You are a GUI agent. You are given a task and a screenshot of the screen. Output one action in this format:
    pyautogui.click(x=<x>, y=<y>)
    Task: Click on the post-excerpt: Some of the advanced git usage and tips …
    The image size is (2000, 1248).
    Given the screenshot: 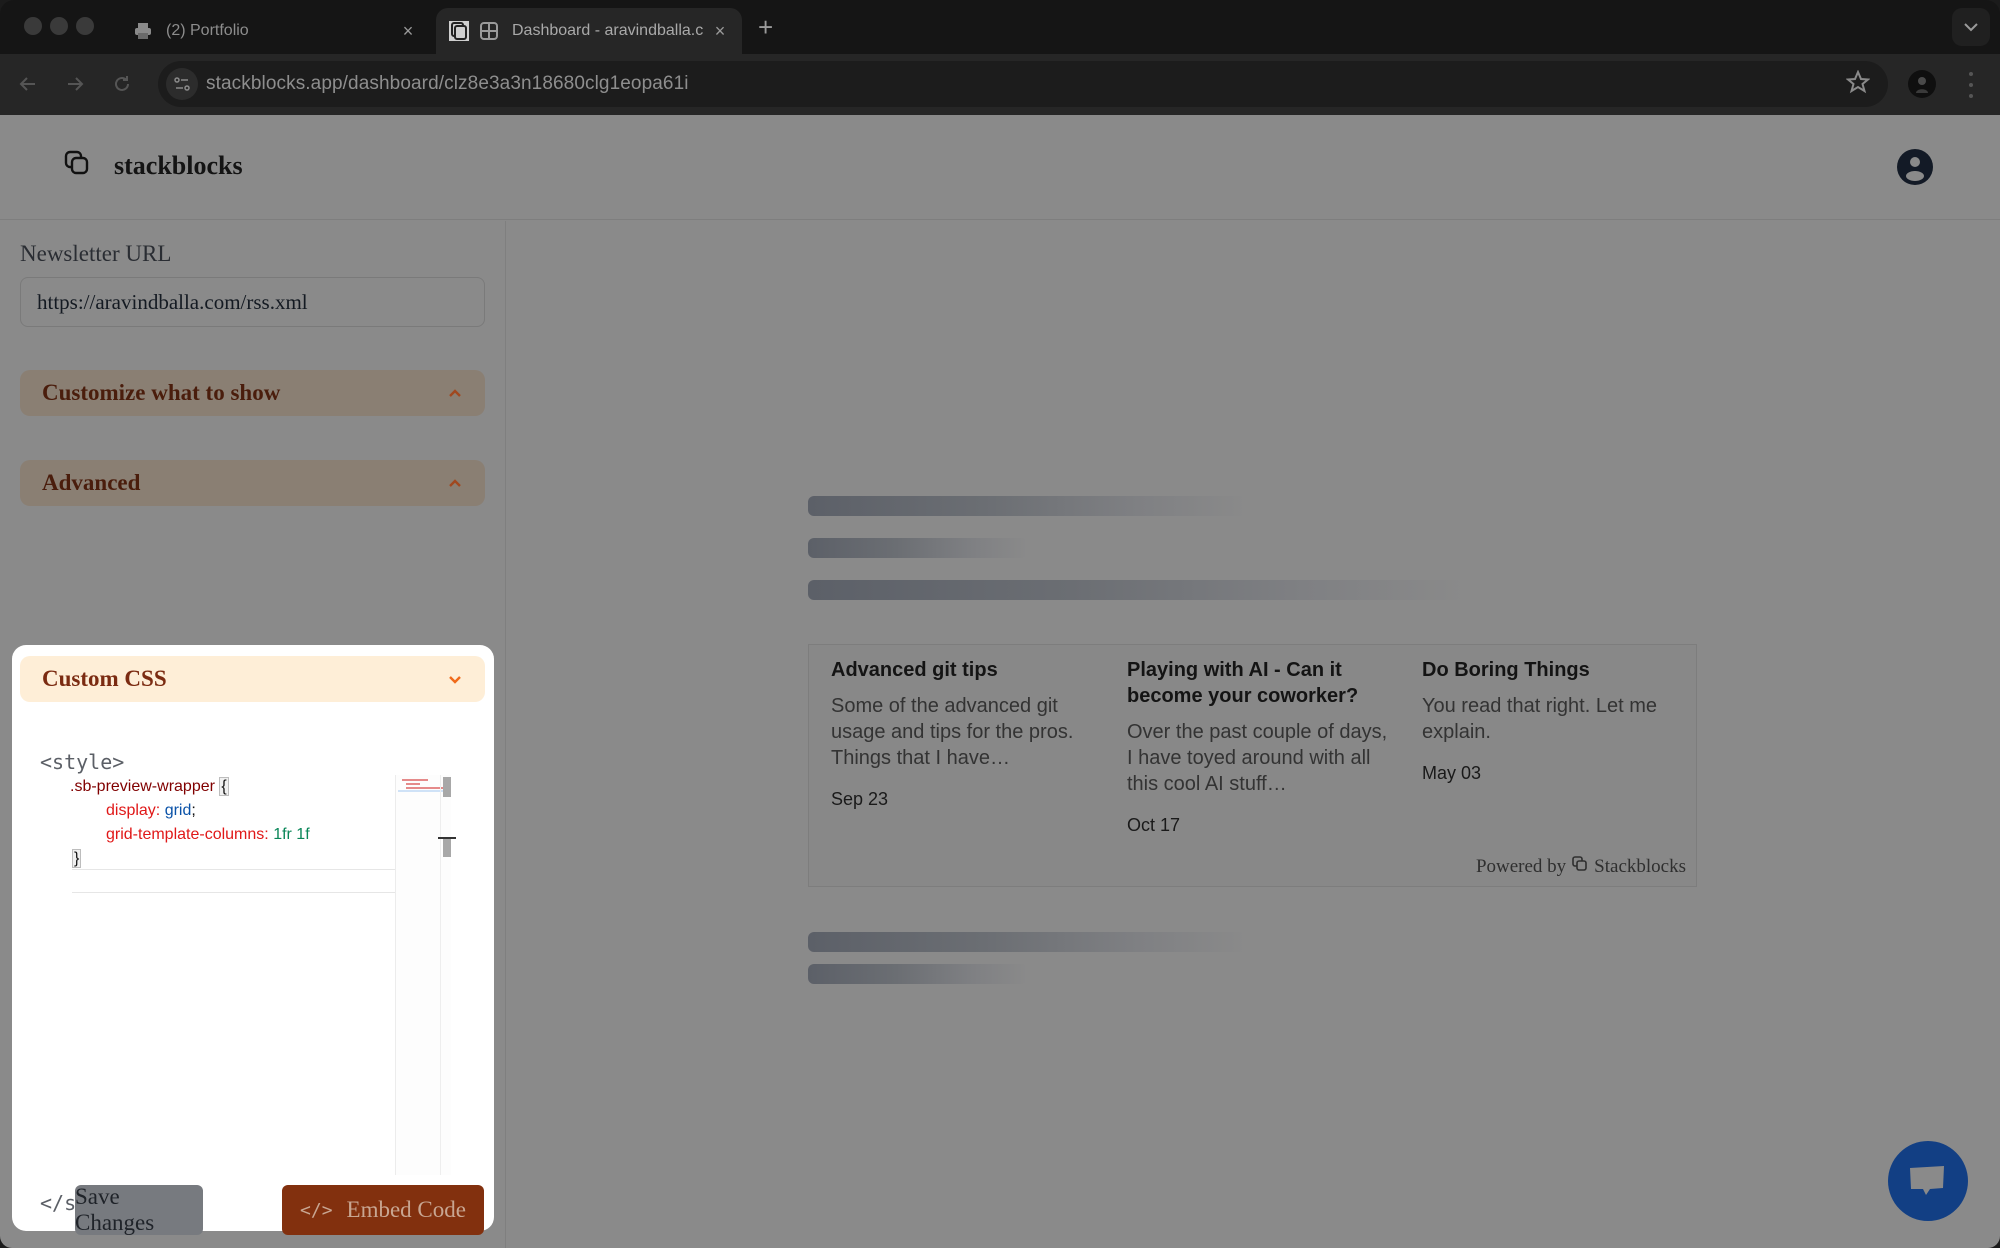 What is the action you would take?
    pyautogui.click(x=952, y=732)
    